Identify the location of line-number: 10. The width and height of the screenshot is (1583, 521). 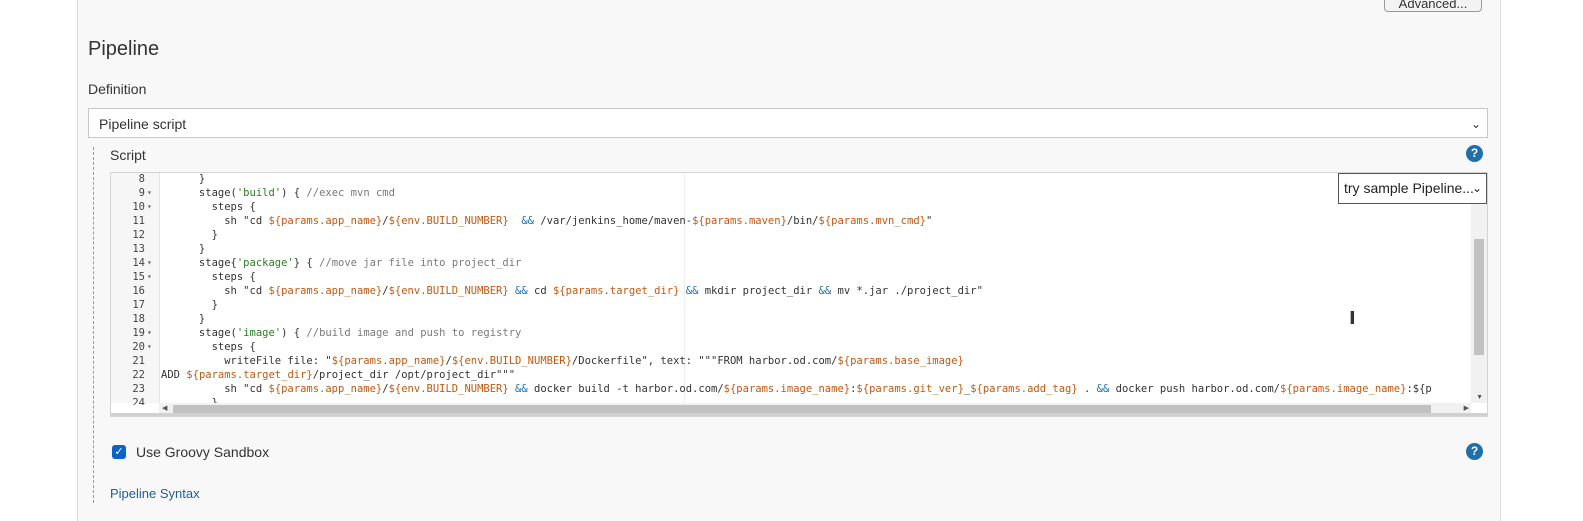
(138, 207).